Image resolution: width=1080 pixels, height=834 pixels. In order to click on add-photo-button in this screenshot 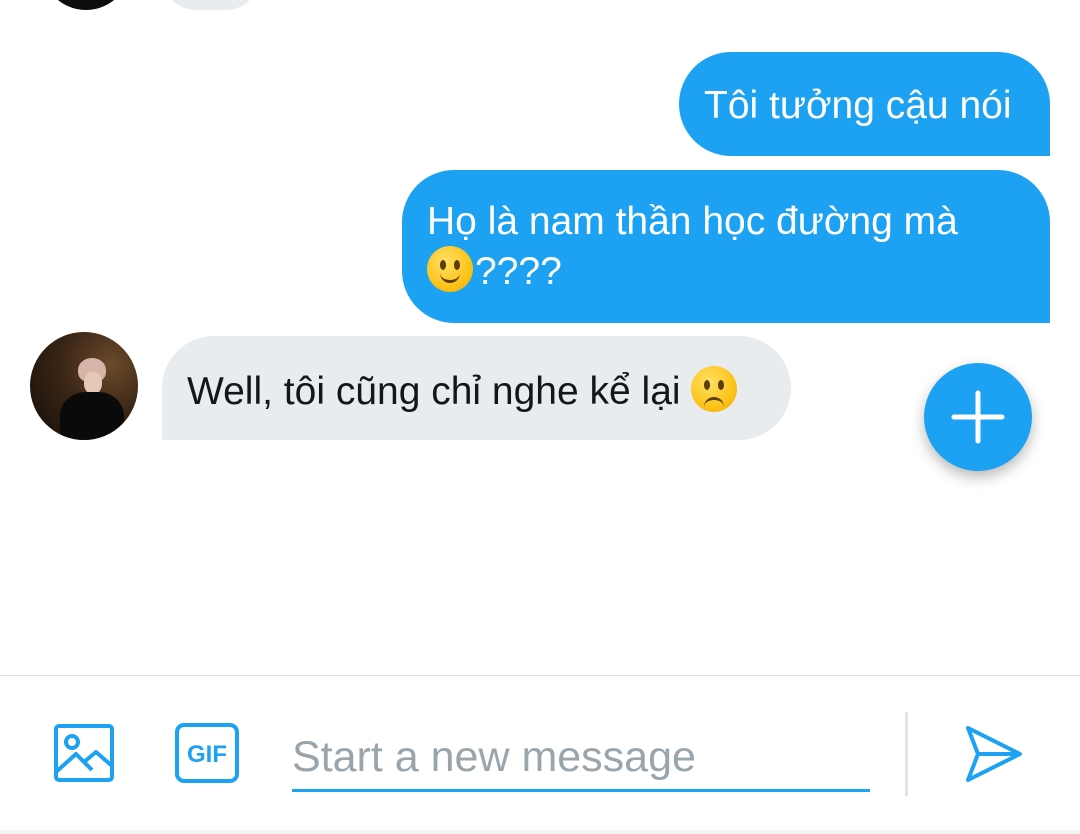, I will do `click(85, 753)`.